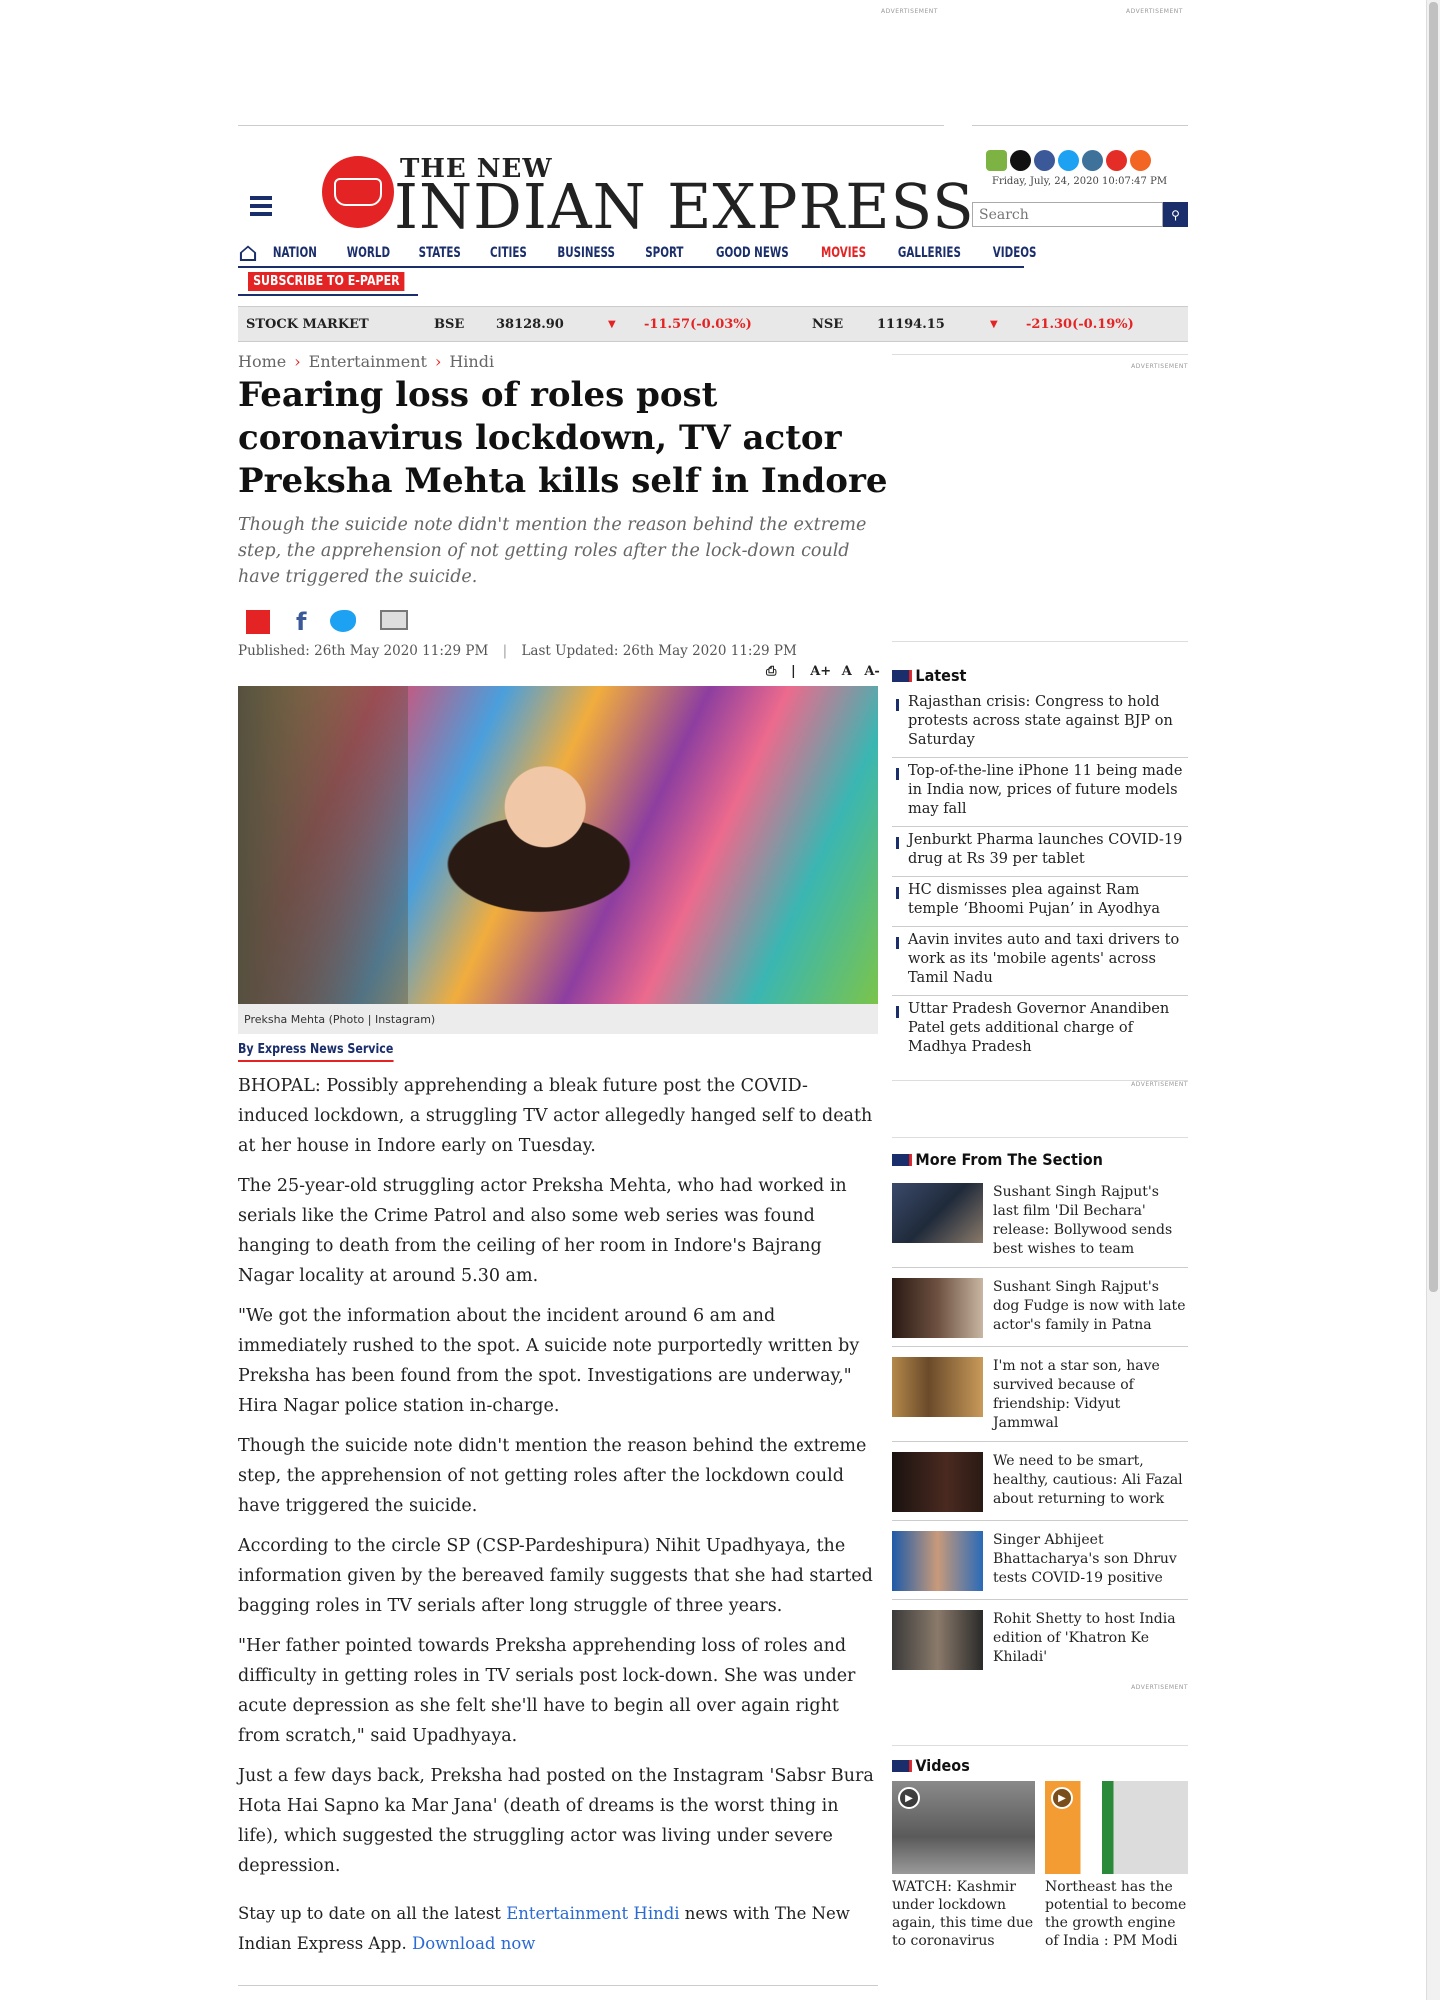 Image resolution: width=1440 pixels, height=2000 pixels. I want to click on nav-item-sport: SPORT, so click(664, 253).